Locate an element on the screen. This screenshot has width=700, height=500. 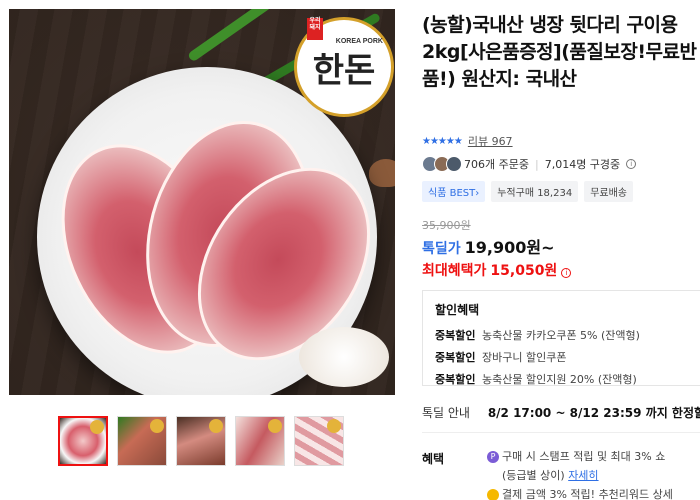
rating-row: ★★★★★ 리뷰 967 is located at coordinates (467, 141).